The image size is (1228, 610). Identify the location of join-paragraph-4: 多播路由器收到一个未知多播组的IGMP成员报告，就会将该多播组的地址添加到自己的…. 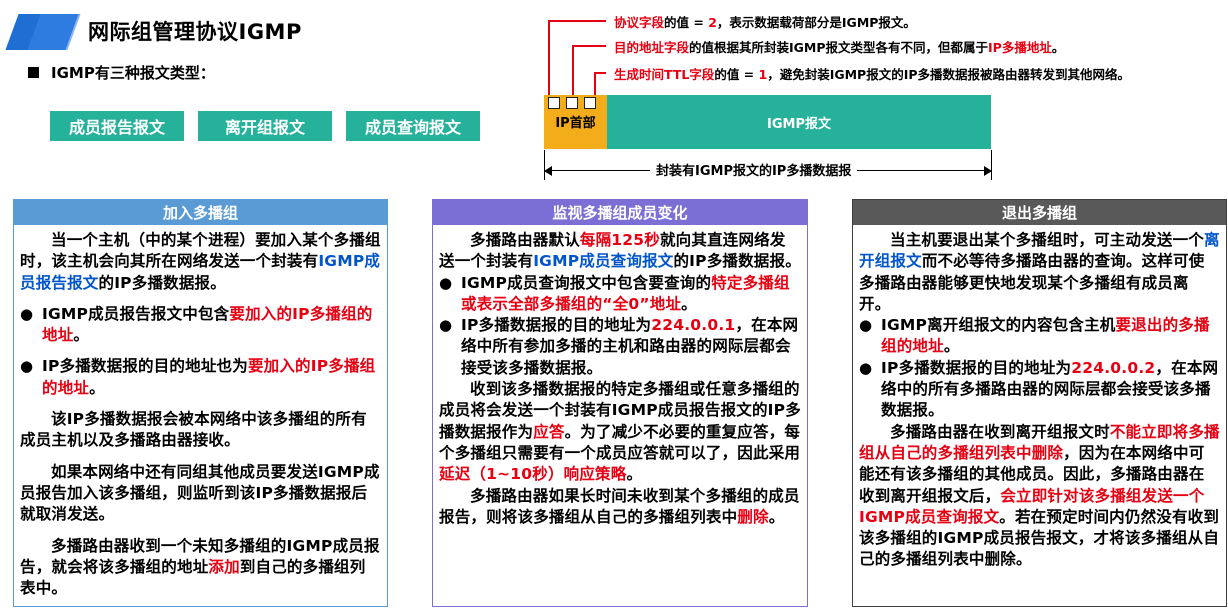
(200, 567).